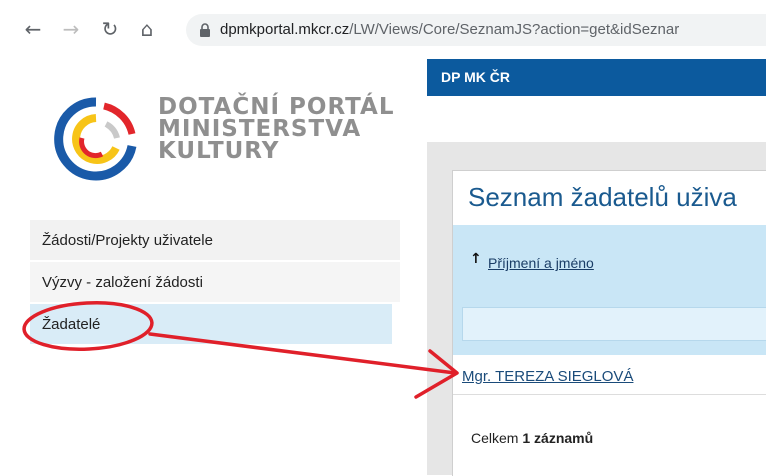 This screenshot has height=476, width=766. What do you see at coordinates (541, 263) in the screenshot?
I see `sort-by-name-link: Příjmení a jméno` at bounding box center [541, 263].